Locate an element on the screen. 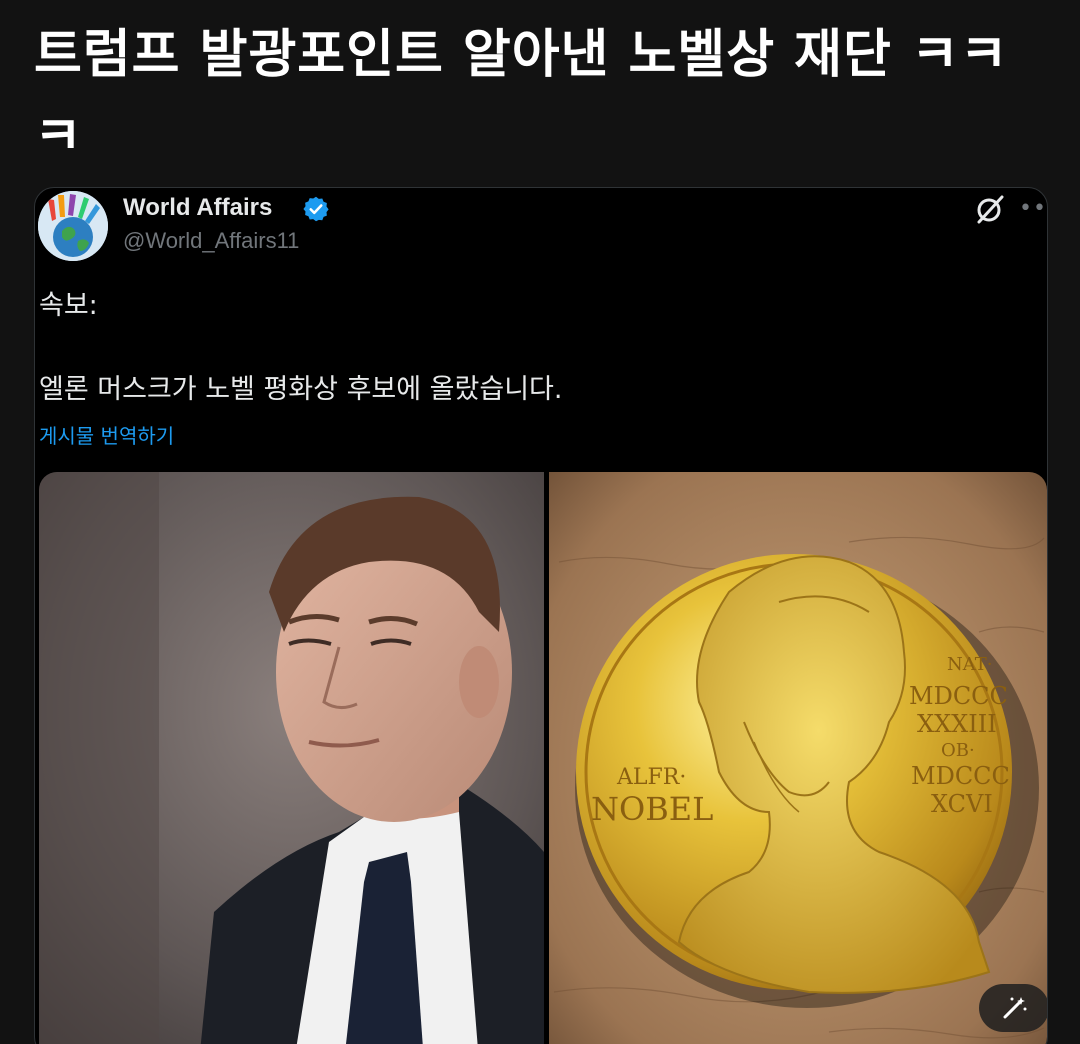 The width and height of the screenshot is (1080, 1044). author-avatar is located at coordinates (73, 226).